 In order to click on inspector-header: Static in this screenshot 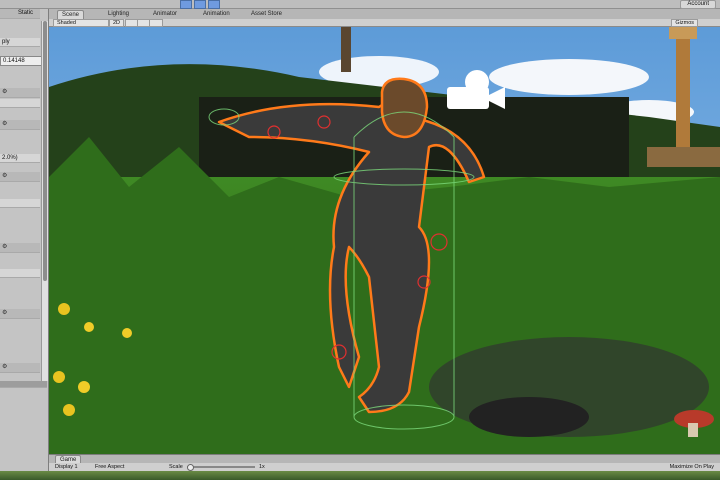, I will do `click(20, 14)`.